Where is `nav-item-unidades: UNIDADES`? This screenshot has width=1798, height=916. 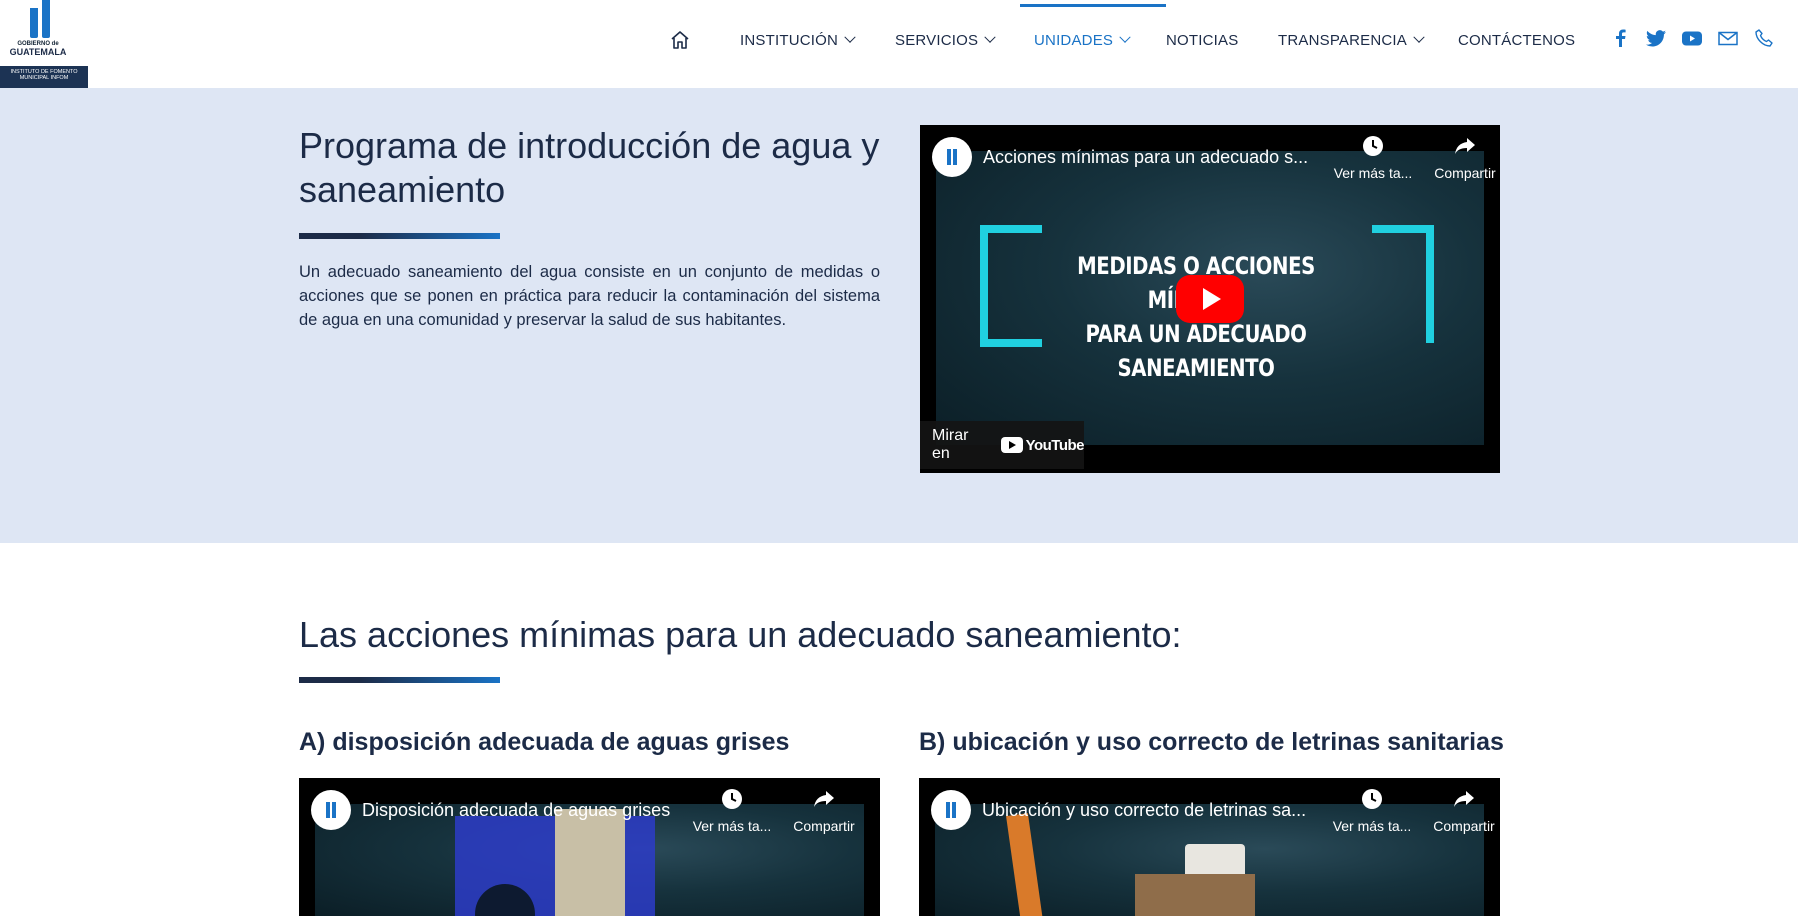
nav-item-unidades: UNIDADES is located at coordinates (1093, 40).